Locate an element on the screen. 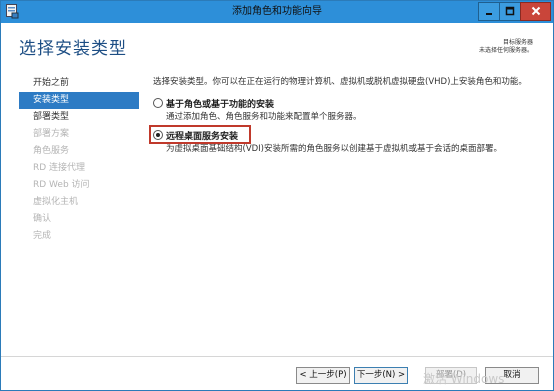  nav-item-deployment-type: 部署类型 is located at coordinates (79, 117).